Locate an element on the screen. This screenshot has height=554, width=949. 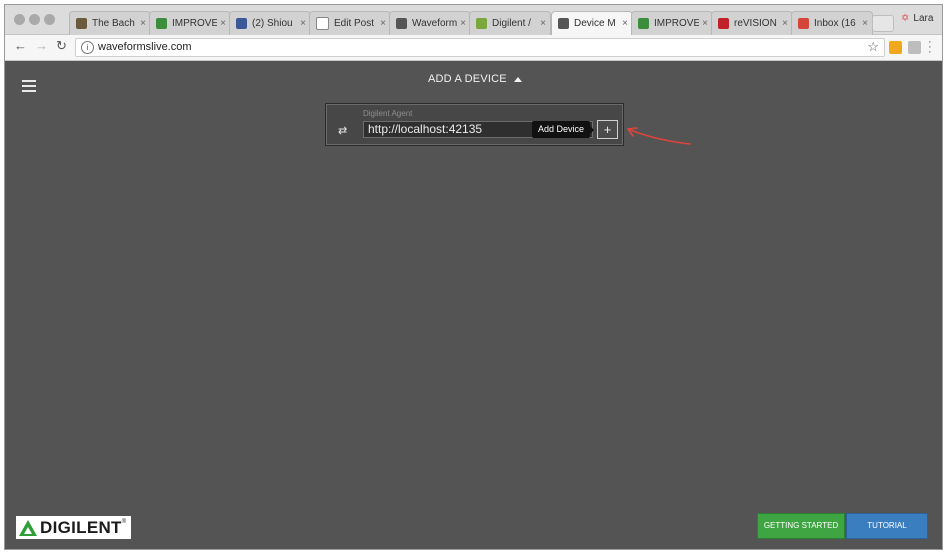
browser-tab: reVISION × is located at coordinates (752, 23).